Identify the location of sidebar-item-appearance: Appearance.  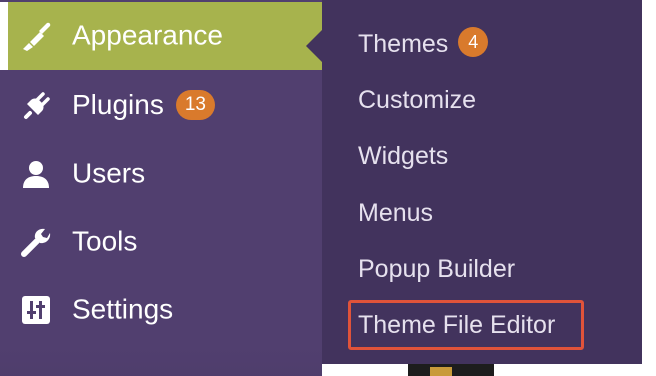
(161, 36).